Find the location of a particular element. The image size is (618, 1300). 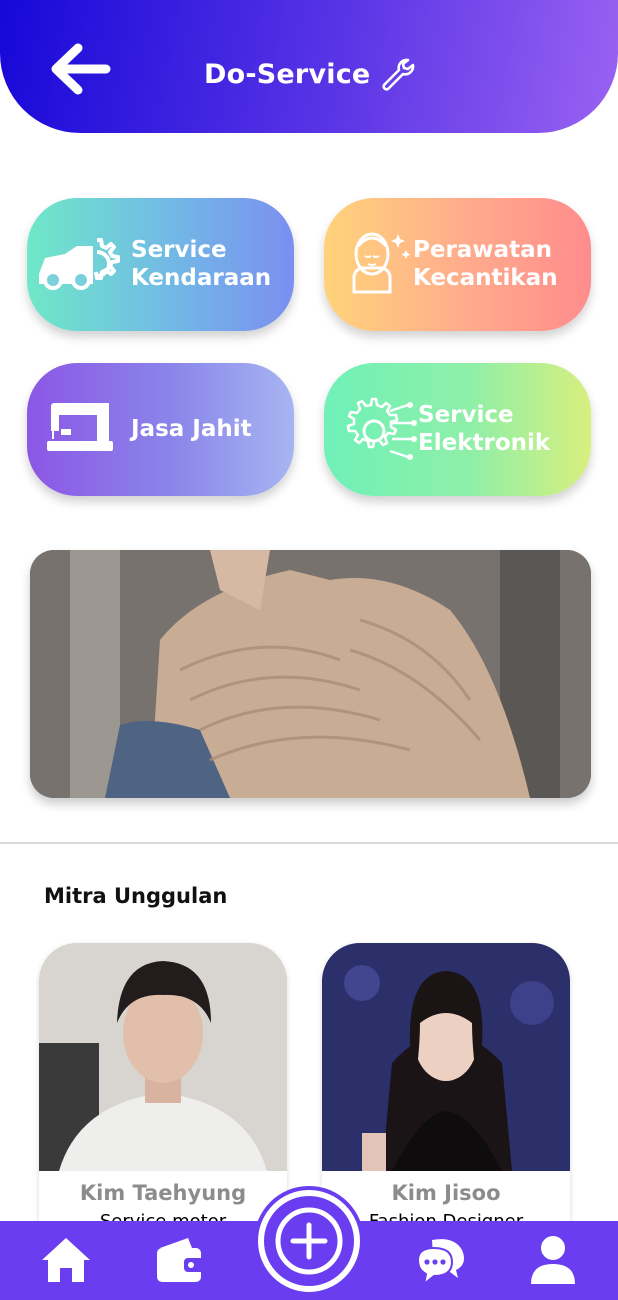

home-icon is located at coordinates (66, 1260).